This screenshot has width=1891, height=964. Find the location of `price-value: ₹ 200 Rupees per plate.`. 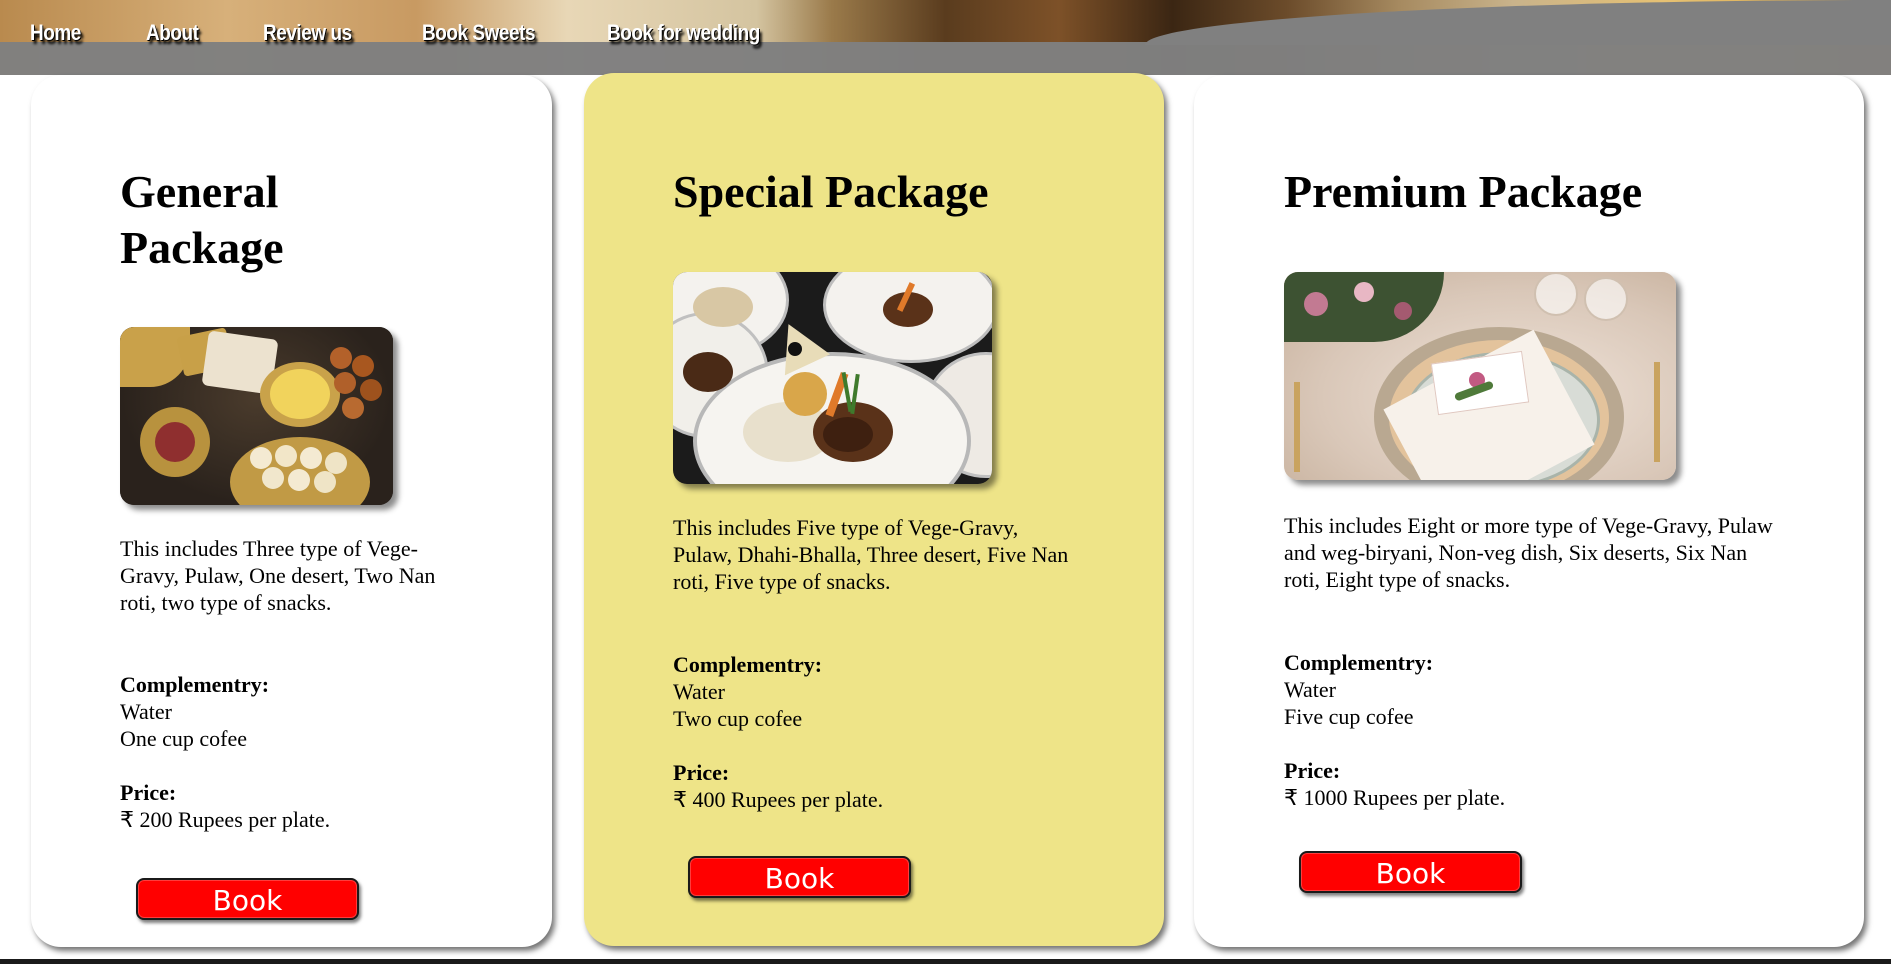

price-value: ₹ 200 Rupees per plate. is located at coordinates (225, 819).